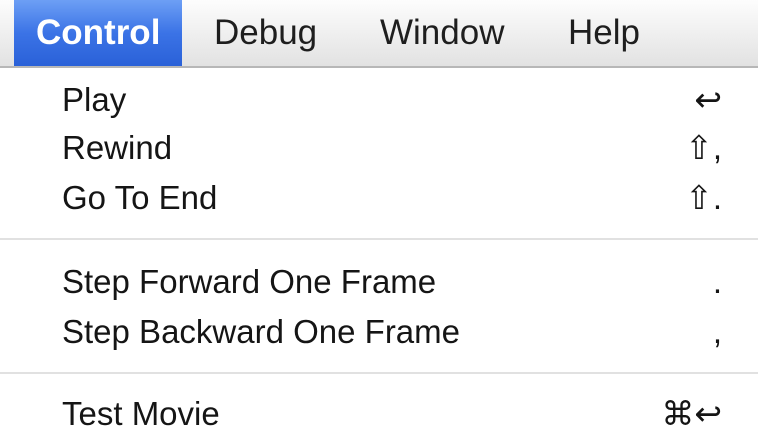 This screenshot has width=758, height=430. What do you see at coordinates (261, 331) in the screenshot?
I see `step-backward-label: Step Backward One Frame` at bounding box center [261, 331].